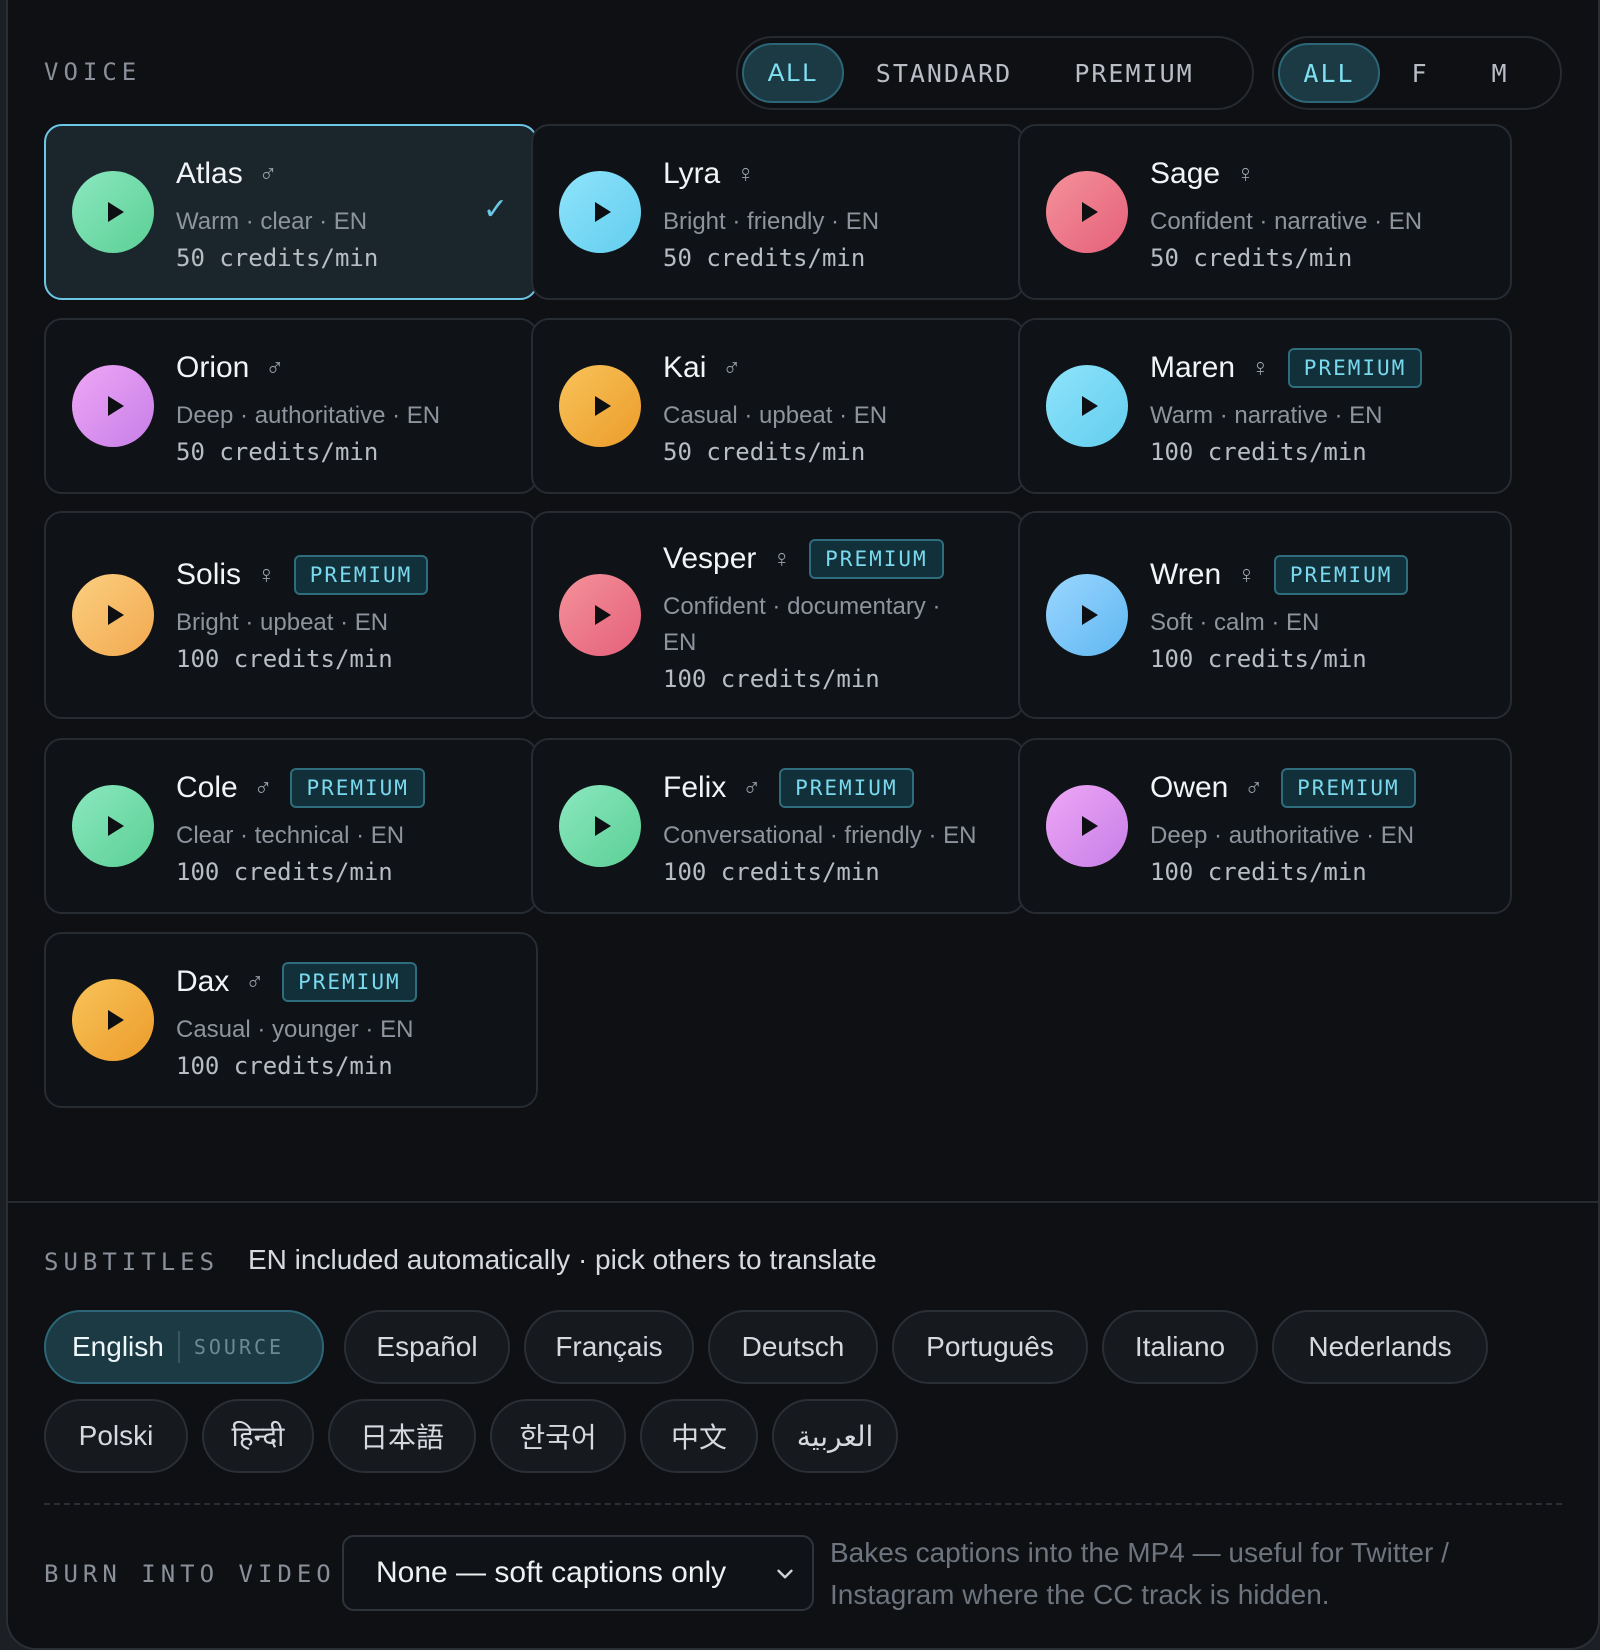  I want to click on language-label: Italiano, so click(1180, 1346).